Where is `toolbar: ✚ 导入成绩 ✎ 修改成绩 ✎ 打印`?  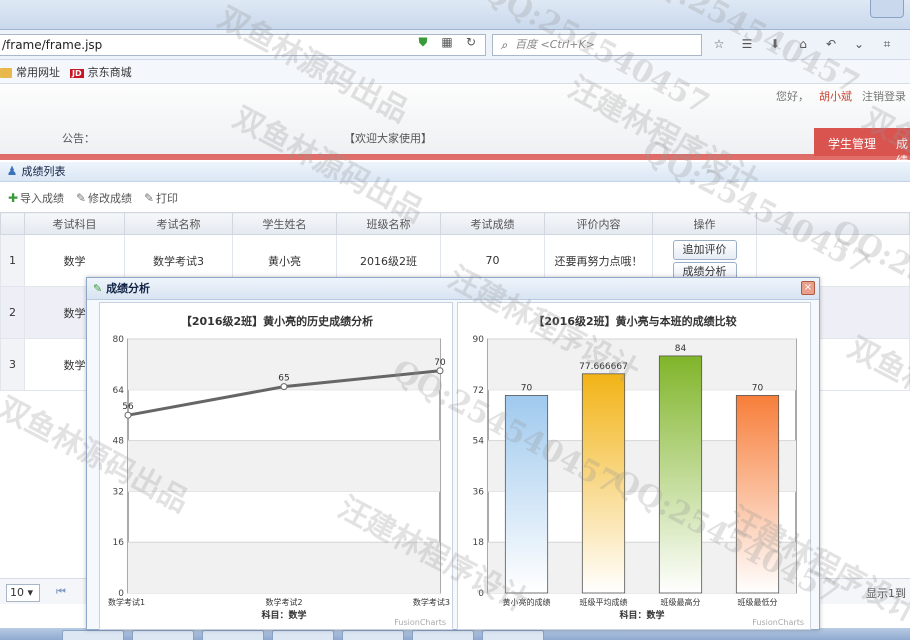
toolbar: ✚ 导入成绩 ✎ 修改成绩 ✎ 打印 is located at coordinates (455, 198).